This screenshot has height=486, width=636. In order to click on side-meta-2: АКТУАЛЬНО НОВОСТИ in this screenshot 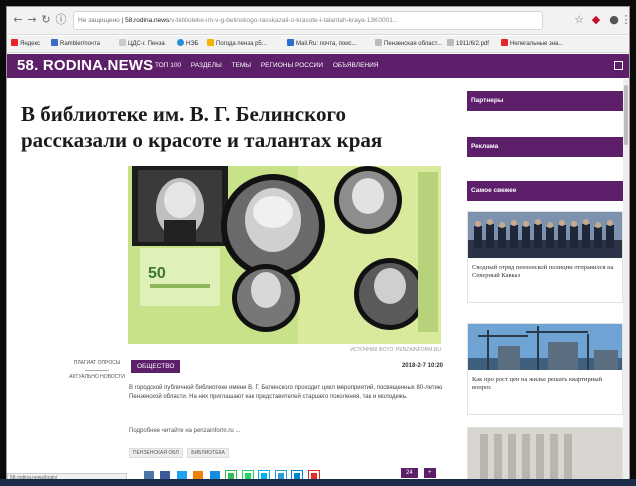, I will do `click(97, 377)`.